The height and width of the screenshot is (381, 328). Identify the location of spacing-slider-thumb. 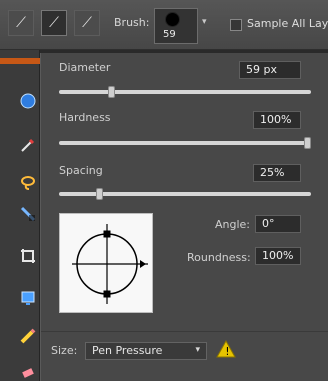
(99, 194).